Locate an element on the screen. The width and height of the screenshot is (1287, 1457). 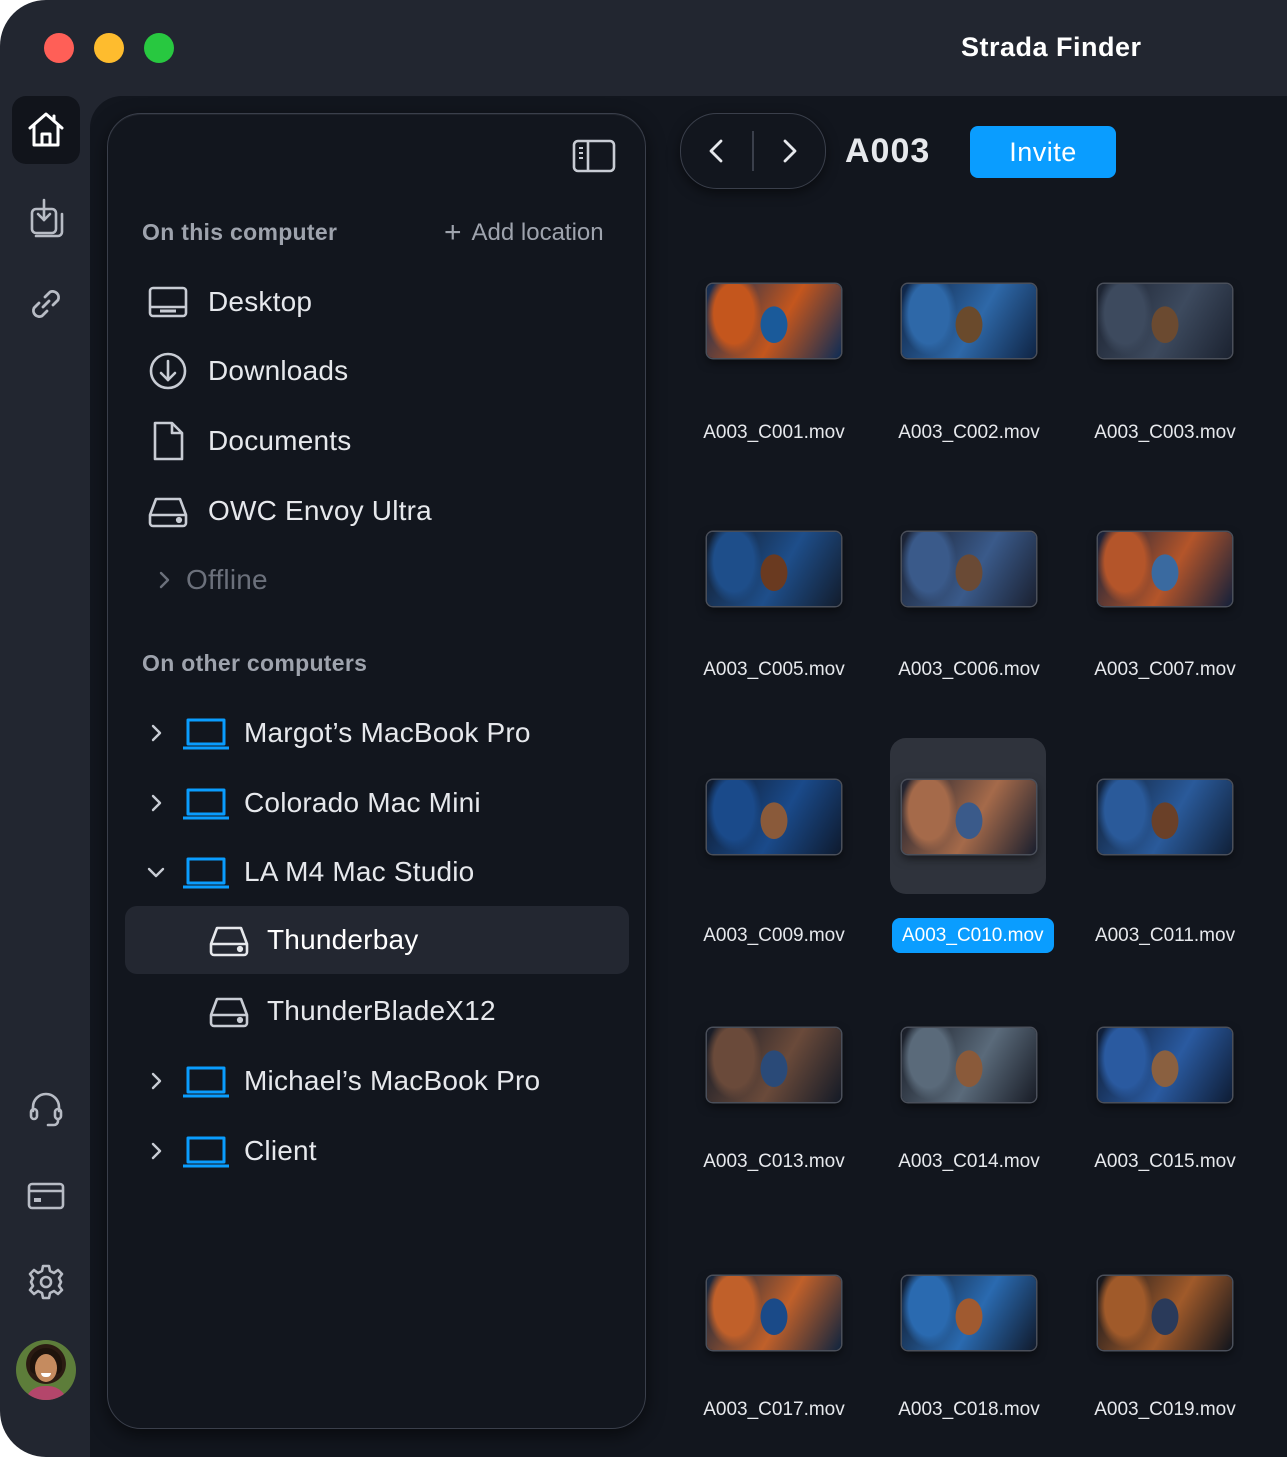
file-tile: A003_C019.mov is located at coordinates (1186, 1366).